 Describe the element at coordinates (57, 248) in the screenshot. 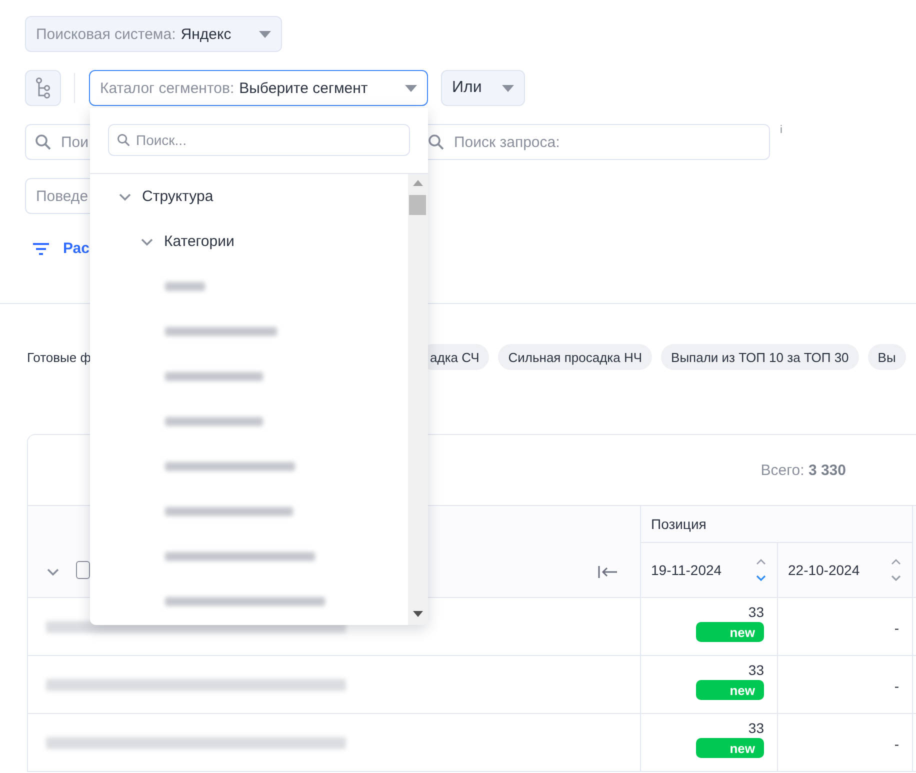

I see `filter-link: Рас` at that location.